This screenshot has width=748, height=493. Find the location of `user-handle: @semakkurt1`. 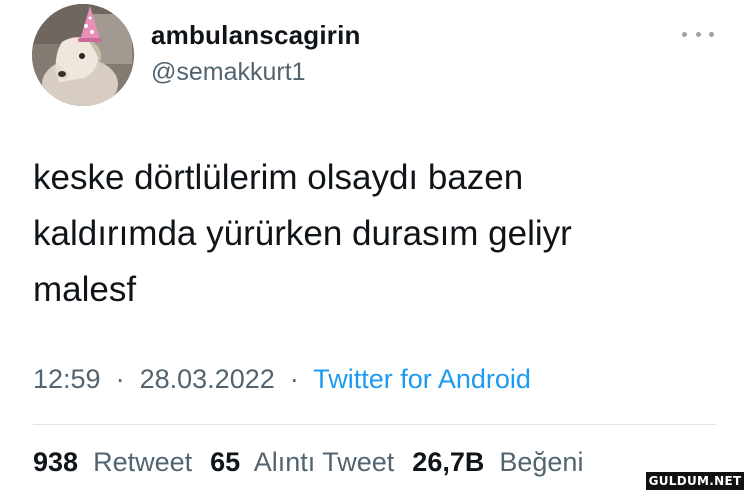

user-handle: @semakkurt1 is located at coordinates (228, 72).